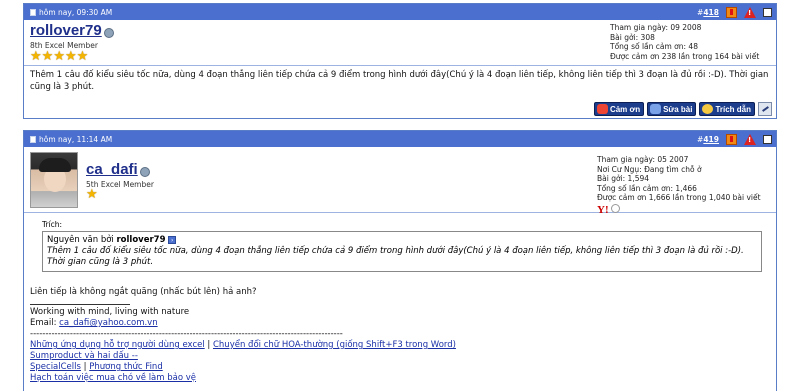 The image size is (800, 391). I want to click on username-link: rollover79, so click(66, 30).